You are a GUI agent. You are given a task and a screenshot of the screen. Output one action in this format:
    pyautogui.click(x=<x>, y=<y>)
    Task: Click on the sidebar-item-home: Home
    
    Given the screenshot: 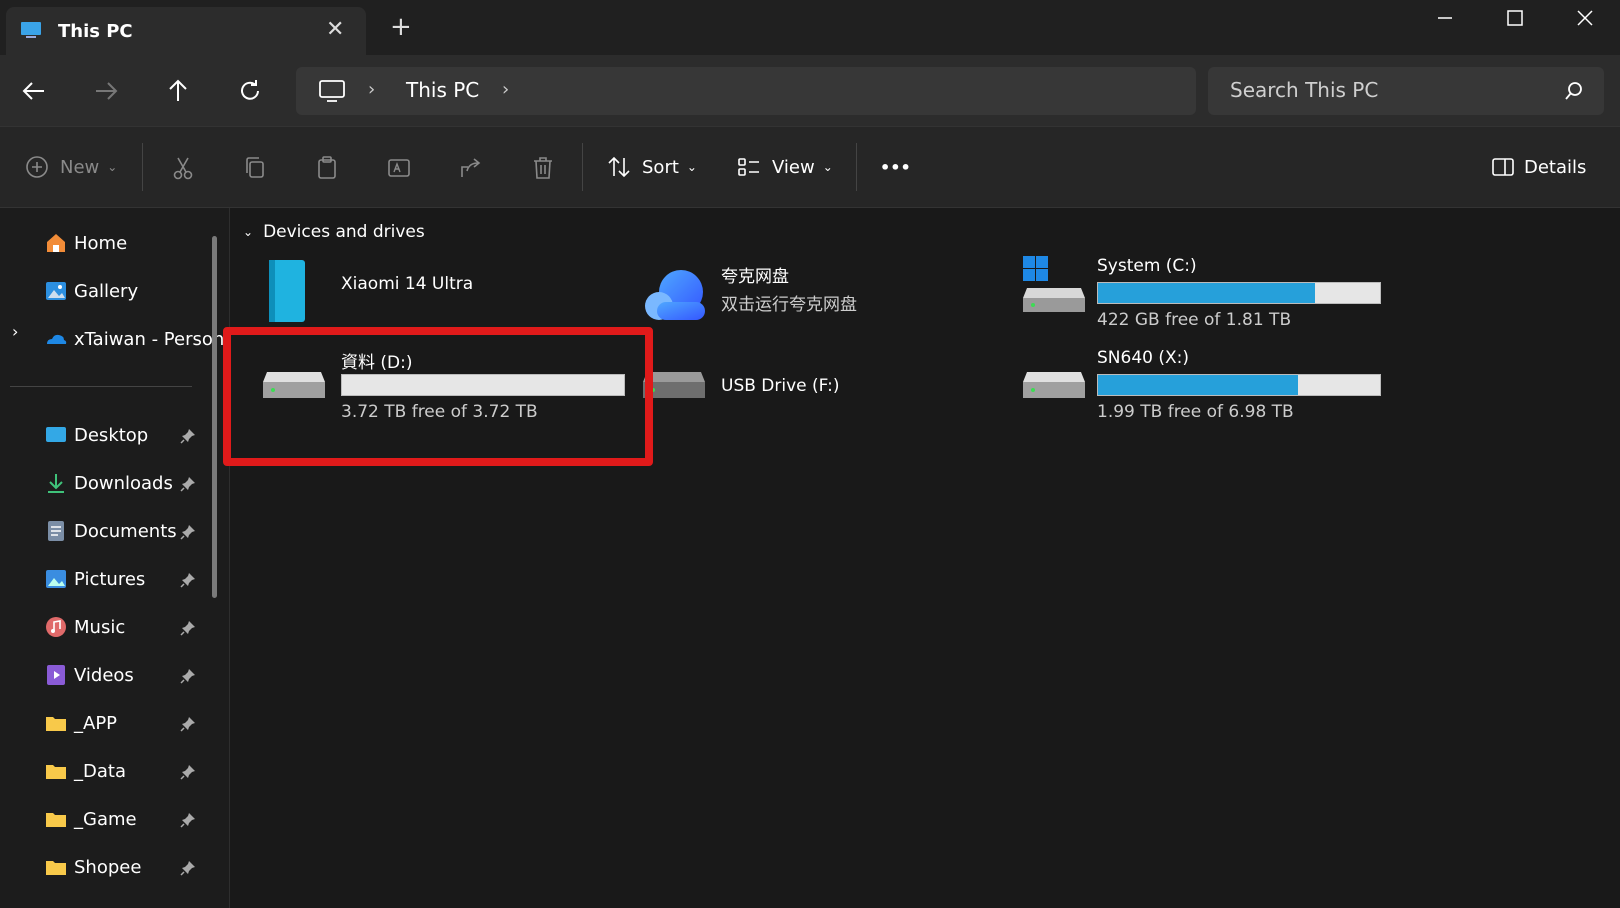 What is the action you would take?
    pyautogui.click(x=85, y=243)
    